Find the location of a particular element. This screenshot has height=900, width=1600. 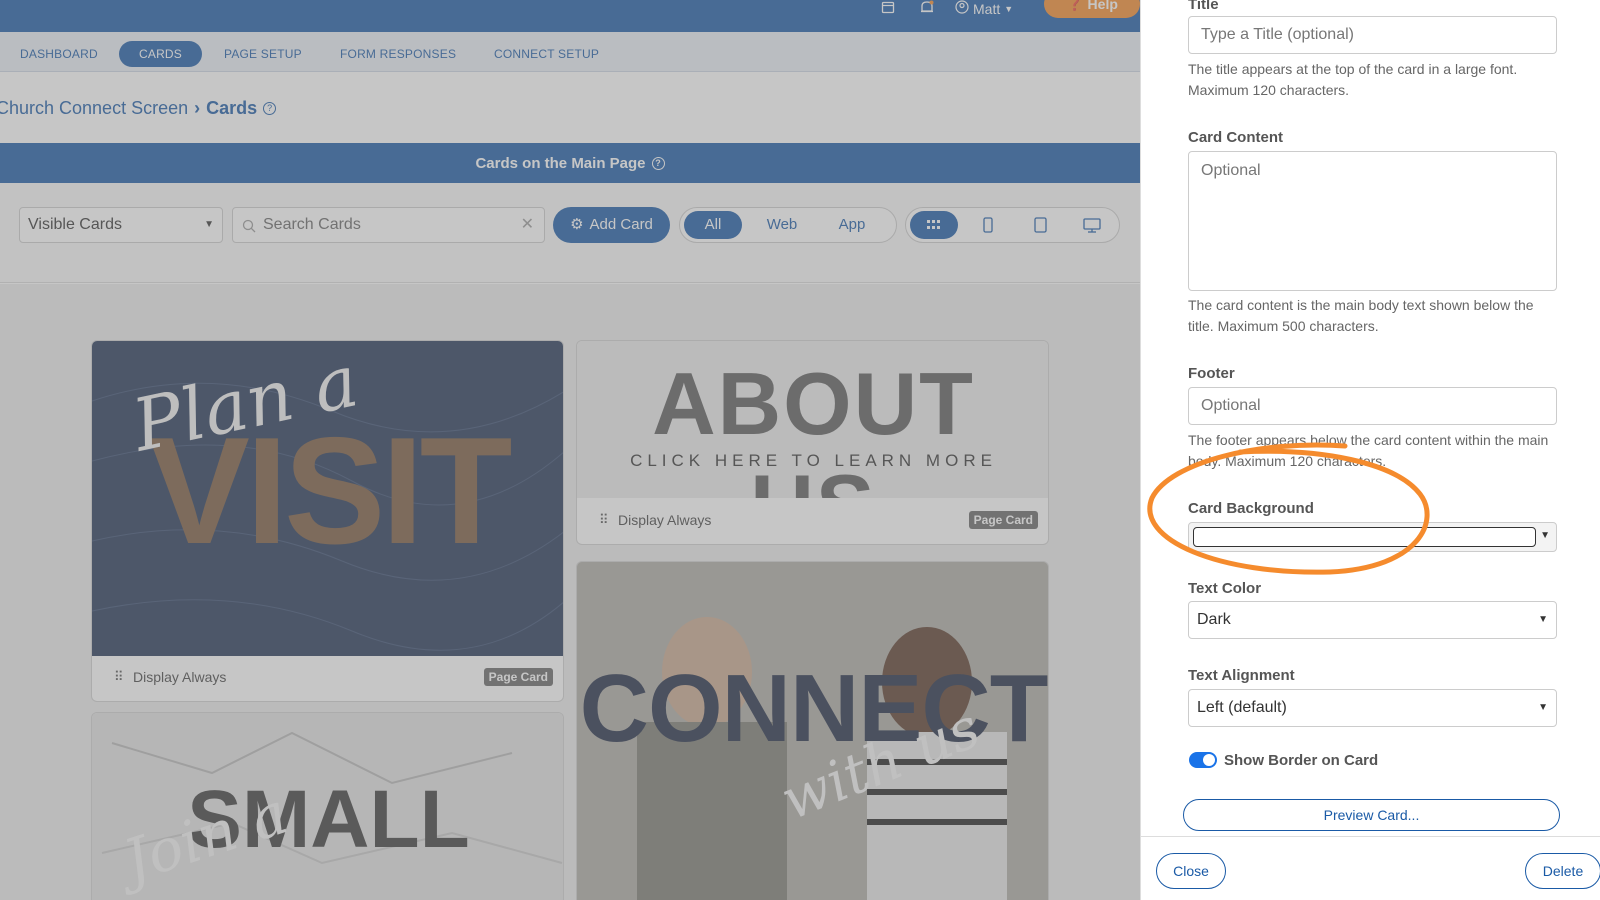

breadcrumb-parent: Church Connect Screen is located at coordinates (94, 108).